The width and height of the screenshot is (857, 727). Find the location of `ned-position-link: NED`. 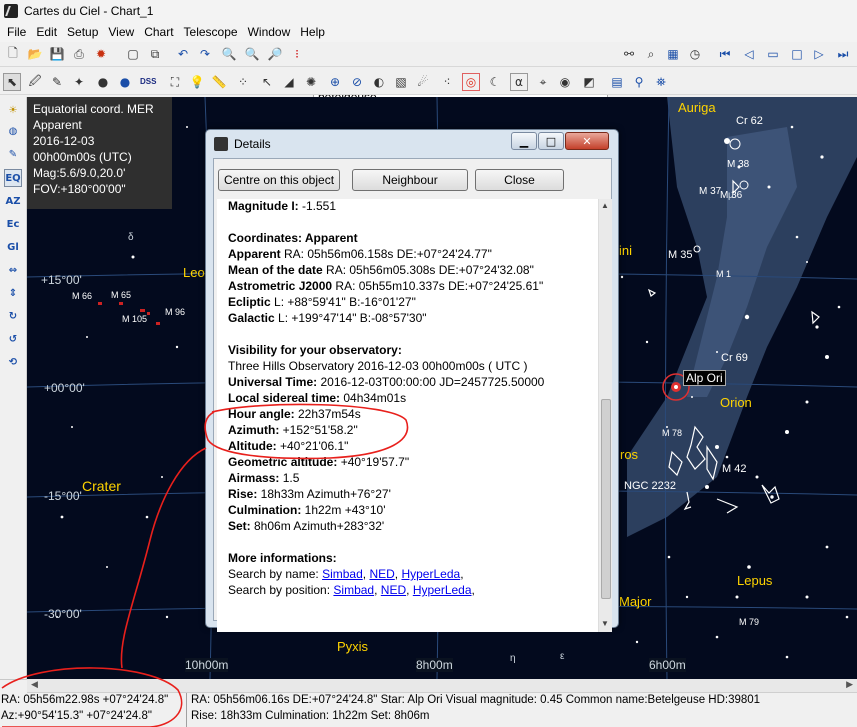

ned-position-link: NED is located at coordinates (393, 590).